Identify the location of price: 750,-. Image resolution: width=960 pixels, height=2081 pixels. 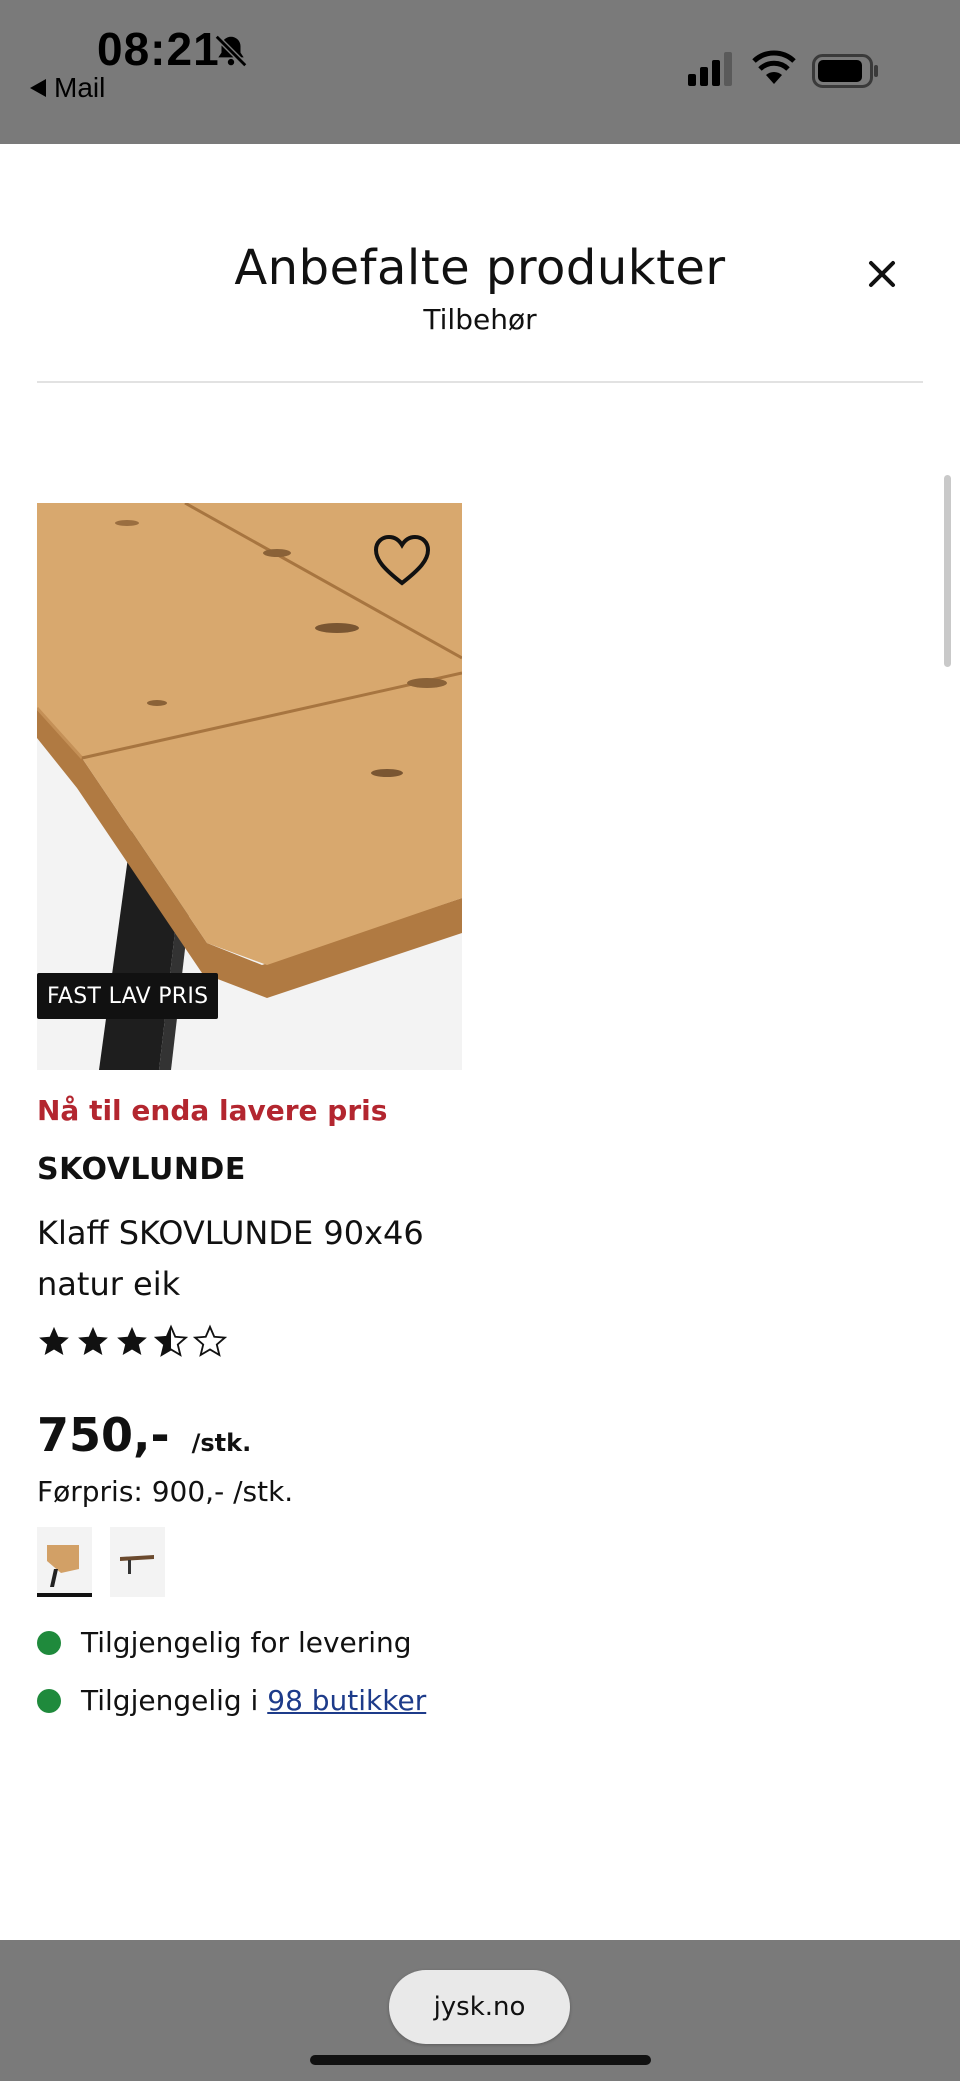
(103, 1435).